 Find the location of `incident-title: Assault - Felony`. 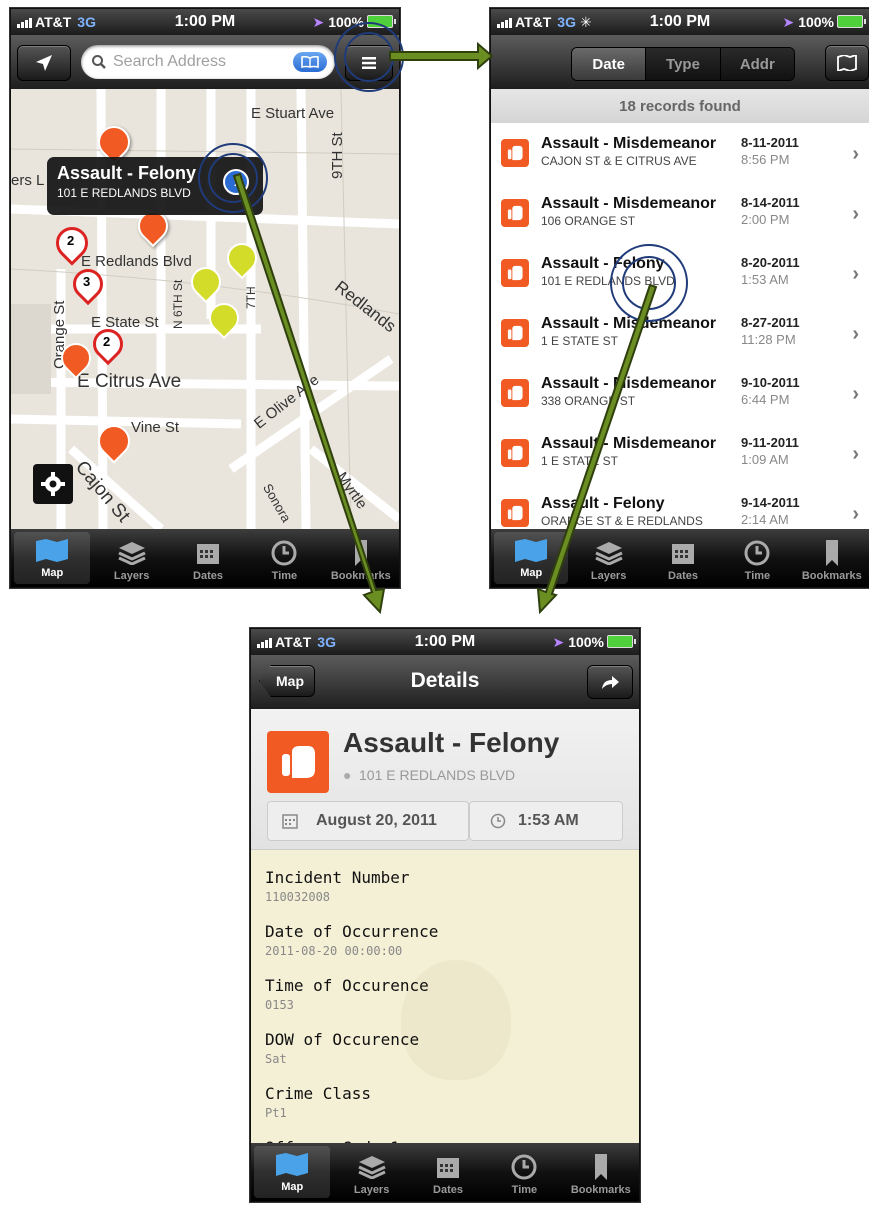

incident-title: Assault - Felony is located at coordinates (451, 742).